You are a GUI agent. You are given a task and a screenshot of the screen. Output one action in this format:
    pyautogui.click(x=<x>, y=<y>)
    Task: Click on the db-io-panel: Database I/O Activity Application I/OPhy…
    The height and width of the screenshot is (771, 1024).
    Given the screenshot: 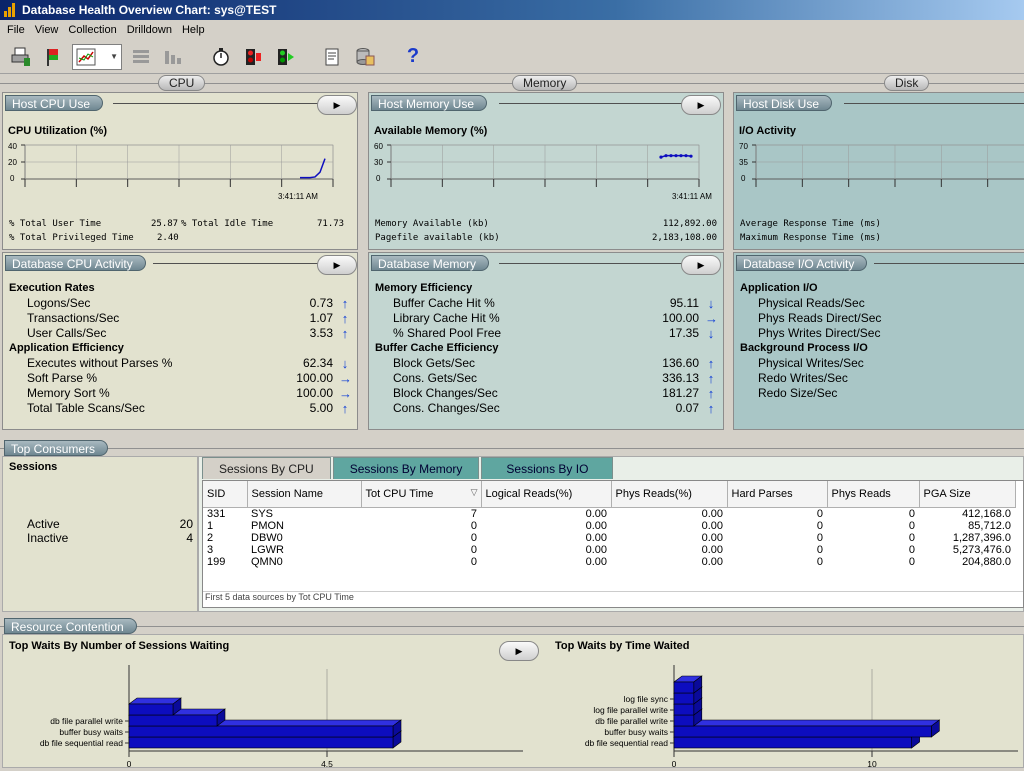 What is the action you would take?
    pyautogui.click(x=878, y=341)
    